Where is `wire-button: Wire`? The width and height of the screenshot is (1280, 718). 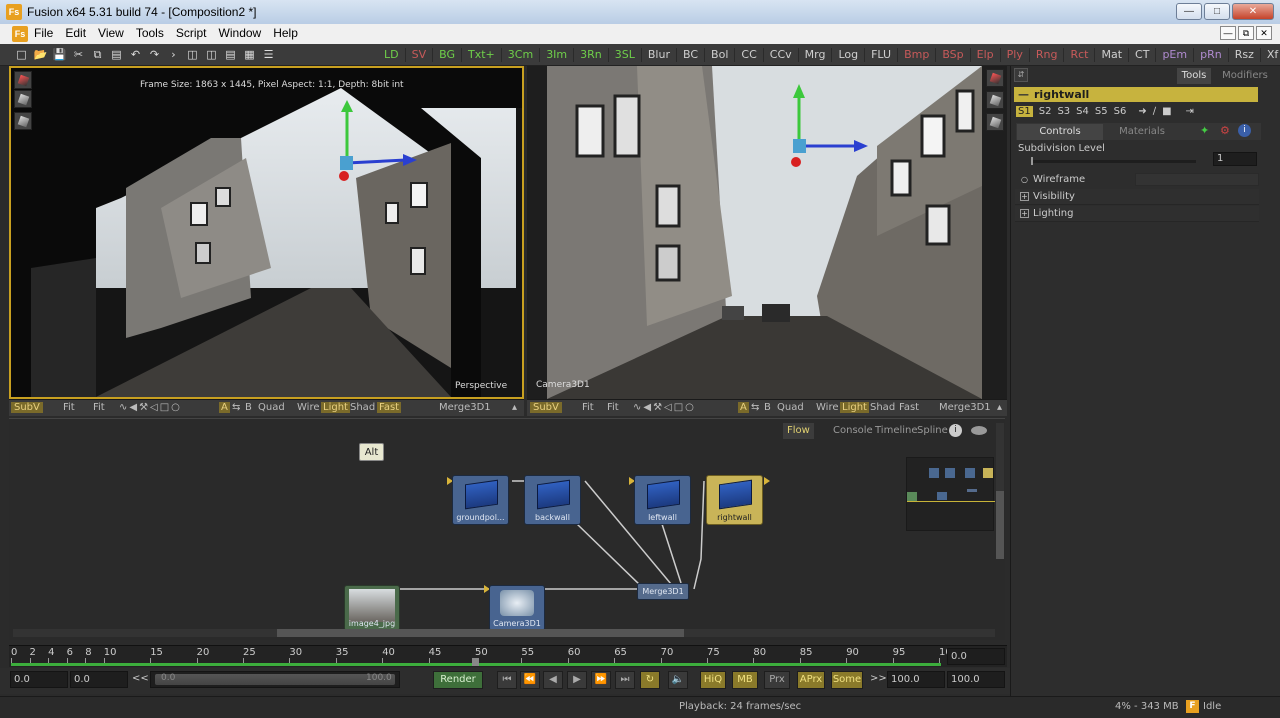
wire-button: Wire is located at coordinates (308, 407).